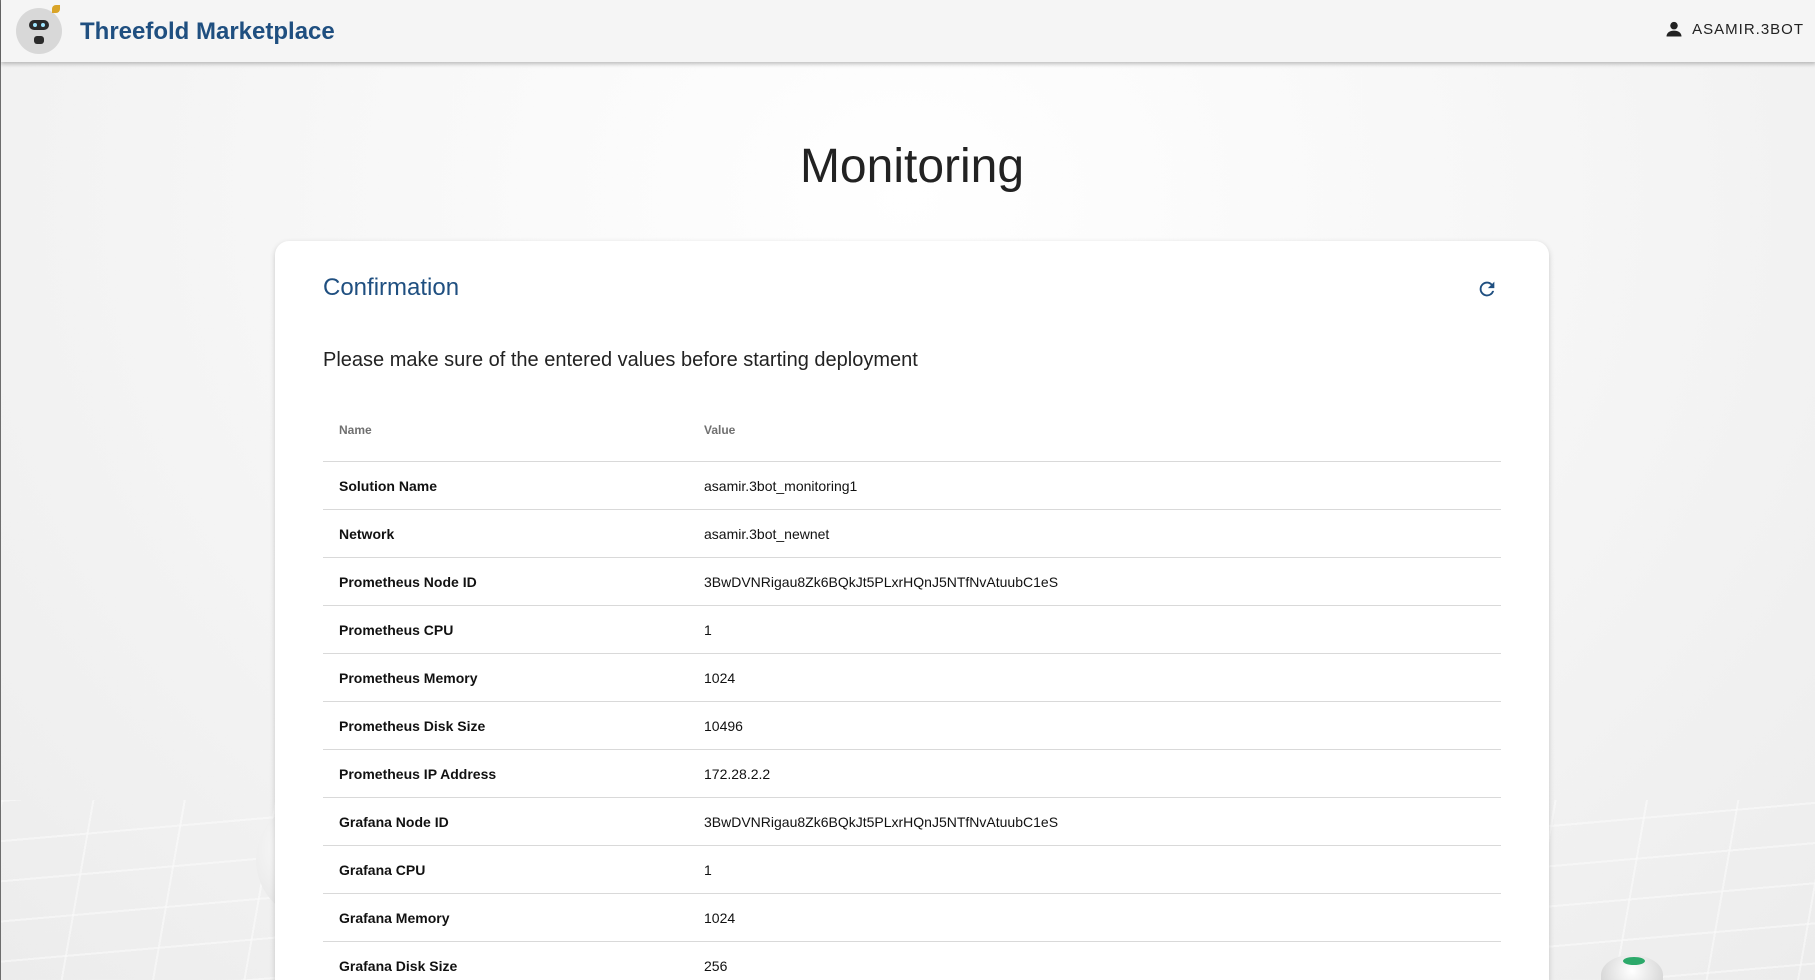  I want to click on table-row: Network asamir.3bot_newnet, so click(912, 534).